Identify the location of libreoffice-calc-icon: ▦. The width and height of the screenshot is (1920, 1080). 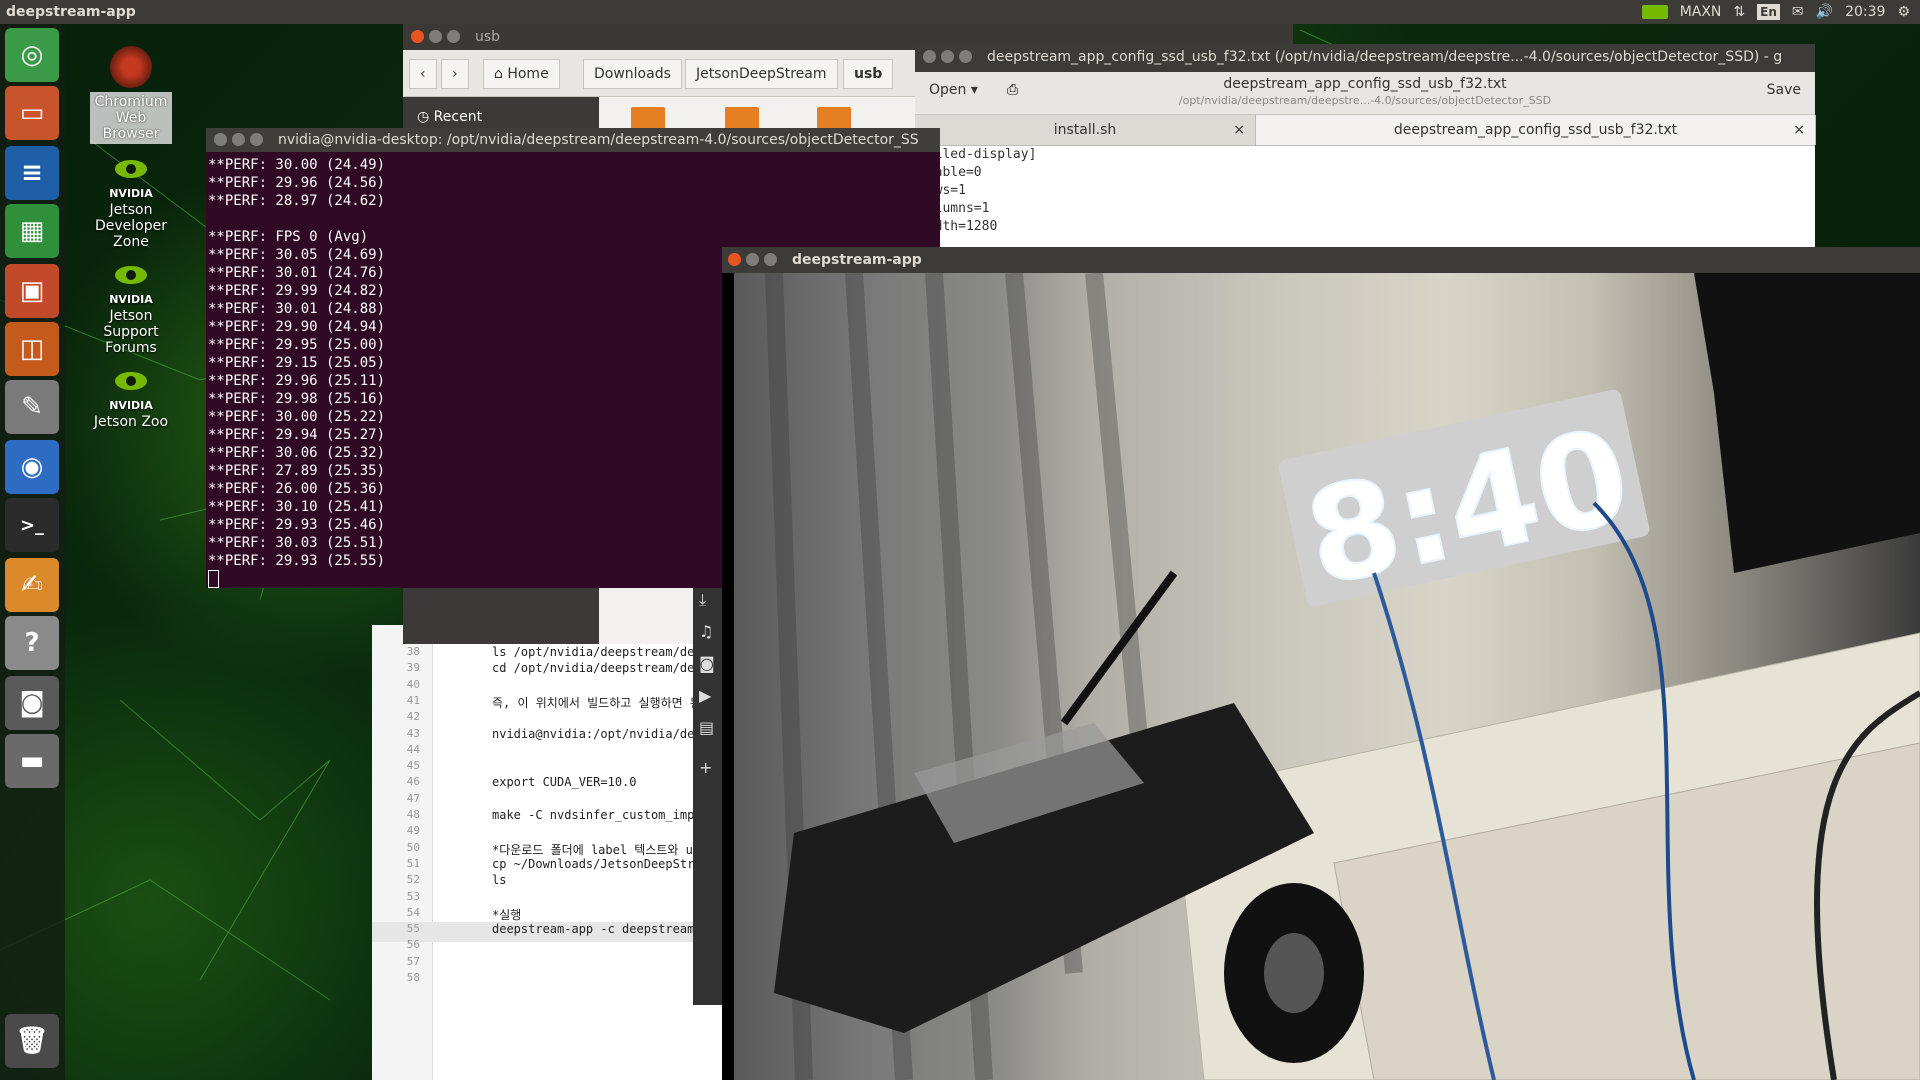
(32, 231).